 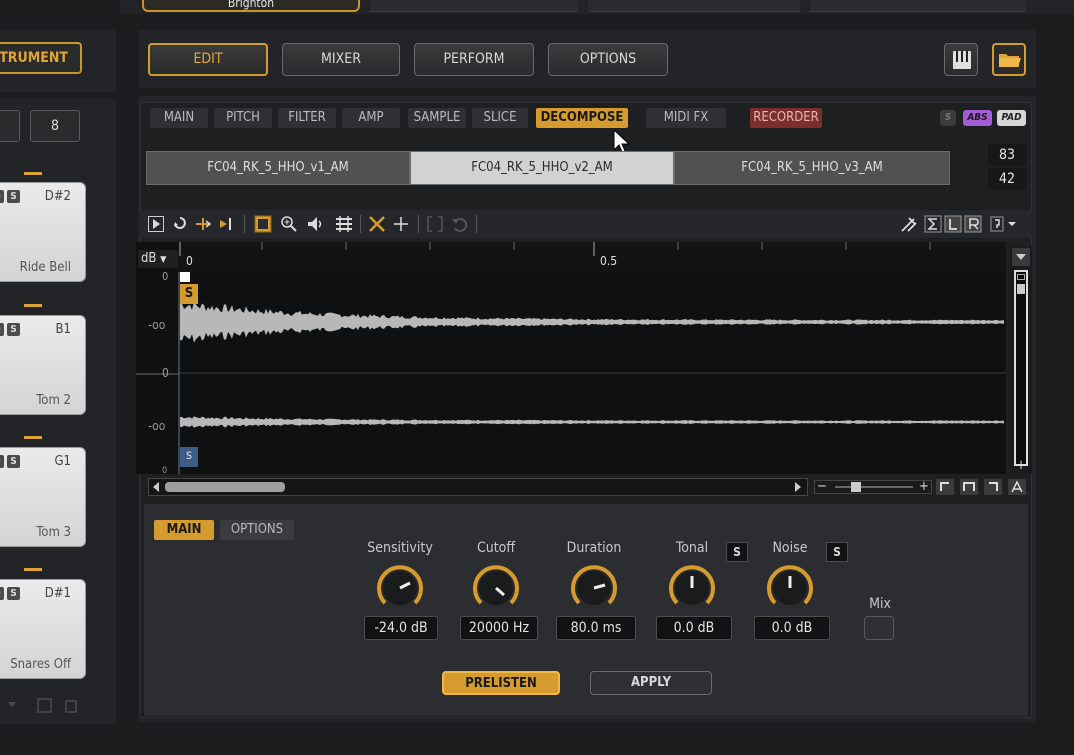 I want to click on layer-v3: FC04_RK_5_HHO_v3_AM, so click(x=812, y=168).